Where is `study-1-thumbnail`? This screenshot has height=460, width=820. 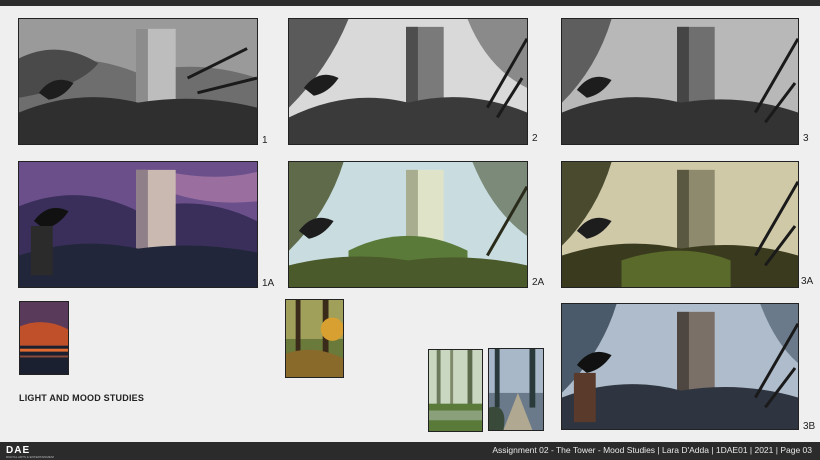 study-1-thumbnail is located at coordinates (138, 81).